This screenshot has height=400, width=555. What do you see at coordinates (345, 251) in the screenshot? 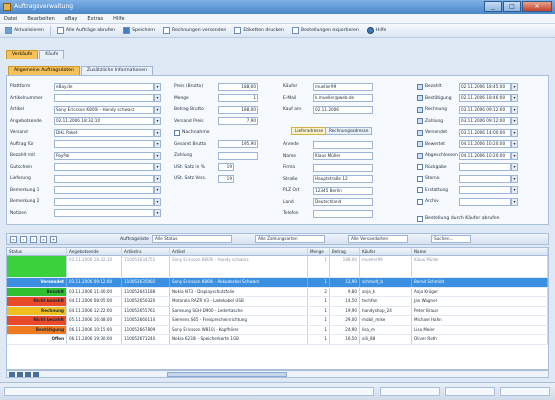
I see `column-header: Betrag` at bounding box center [345, 251].